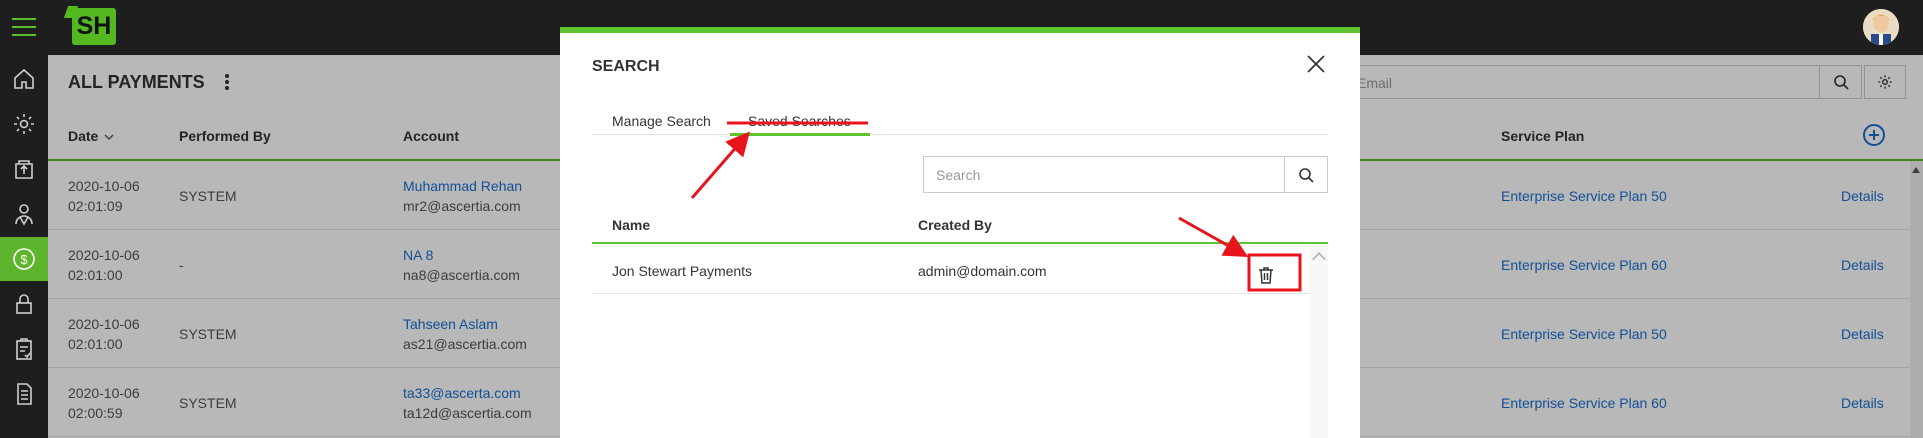 This screenshot has height=438, width=1923. I want to click on saved-search-input: Search, so click(1125, 174).